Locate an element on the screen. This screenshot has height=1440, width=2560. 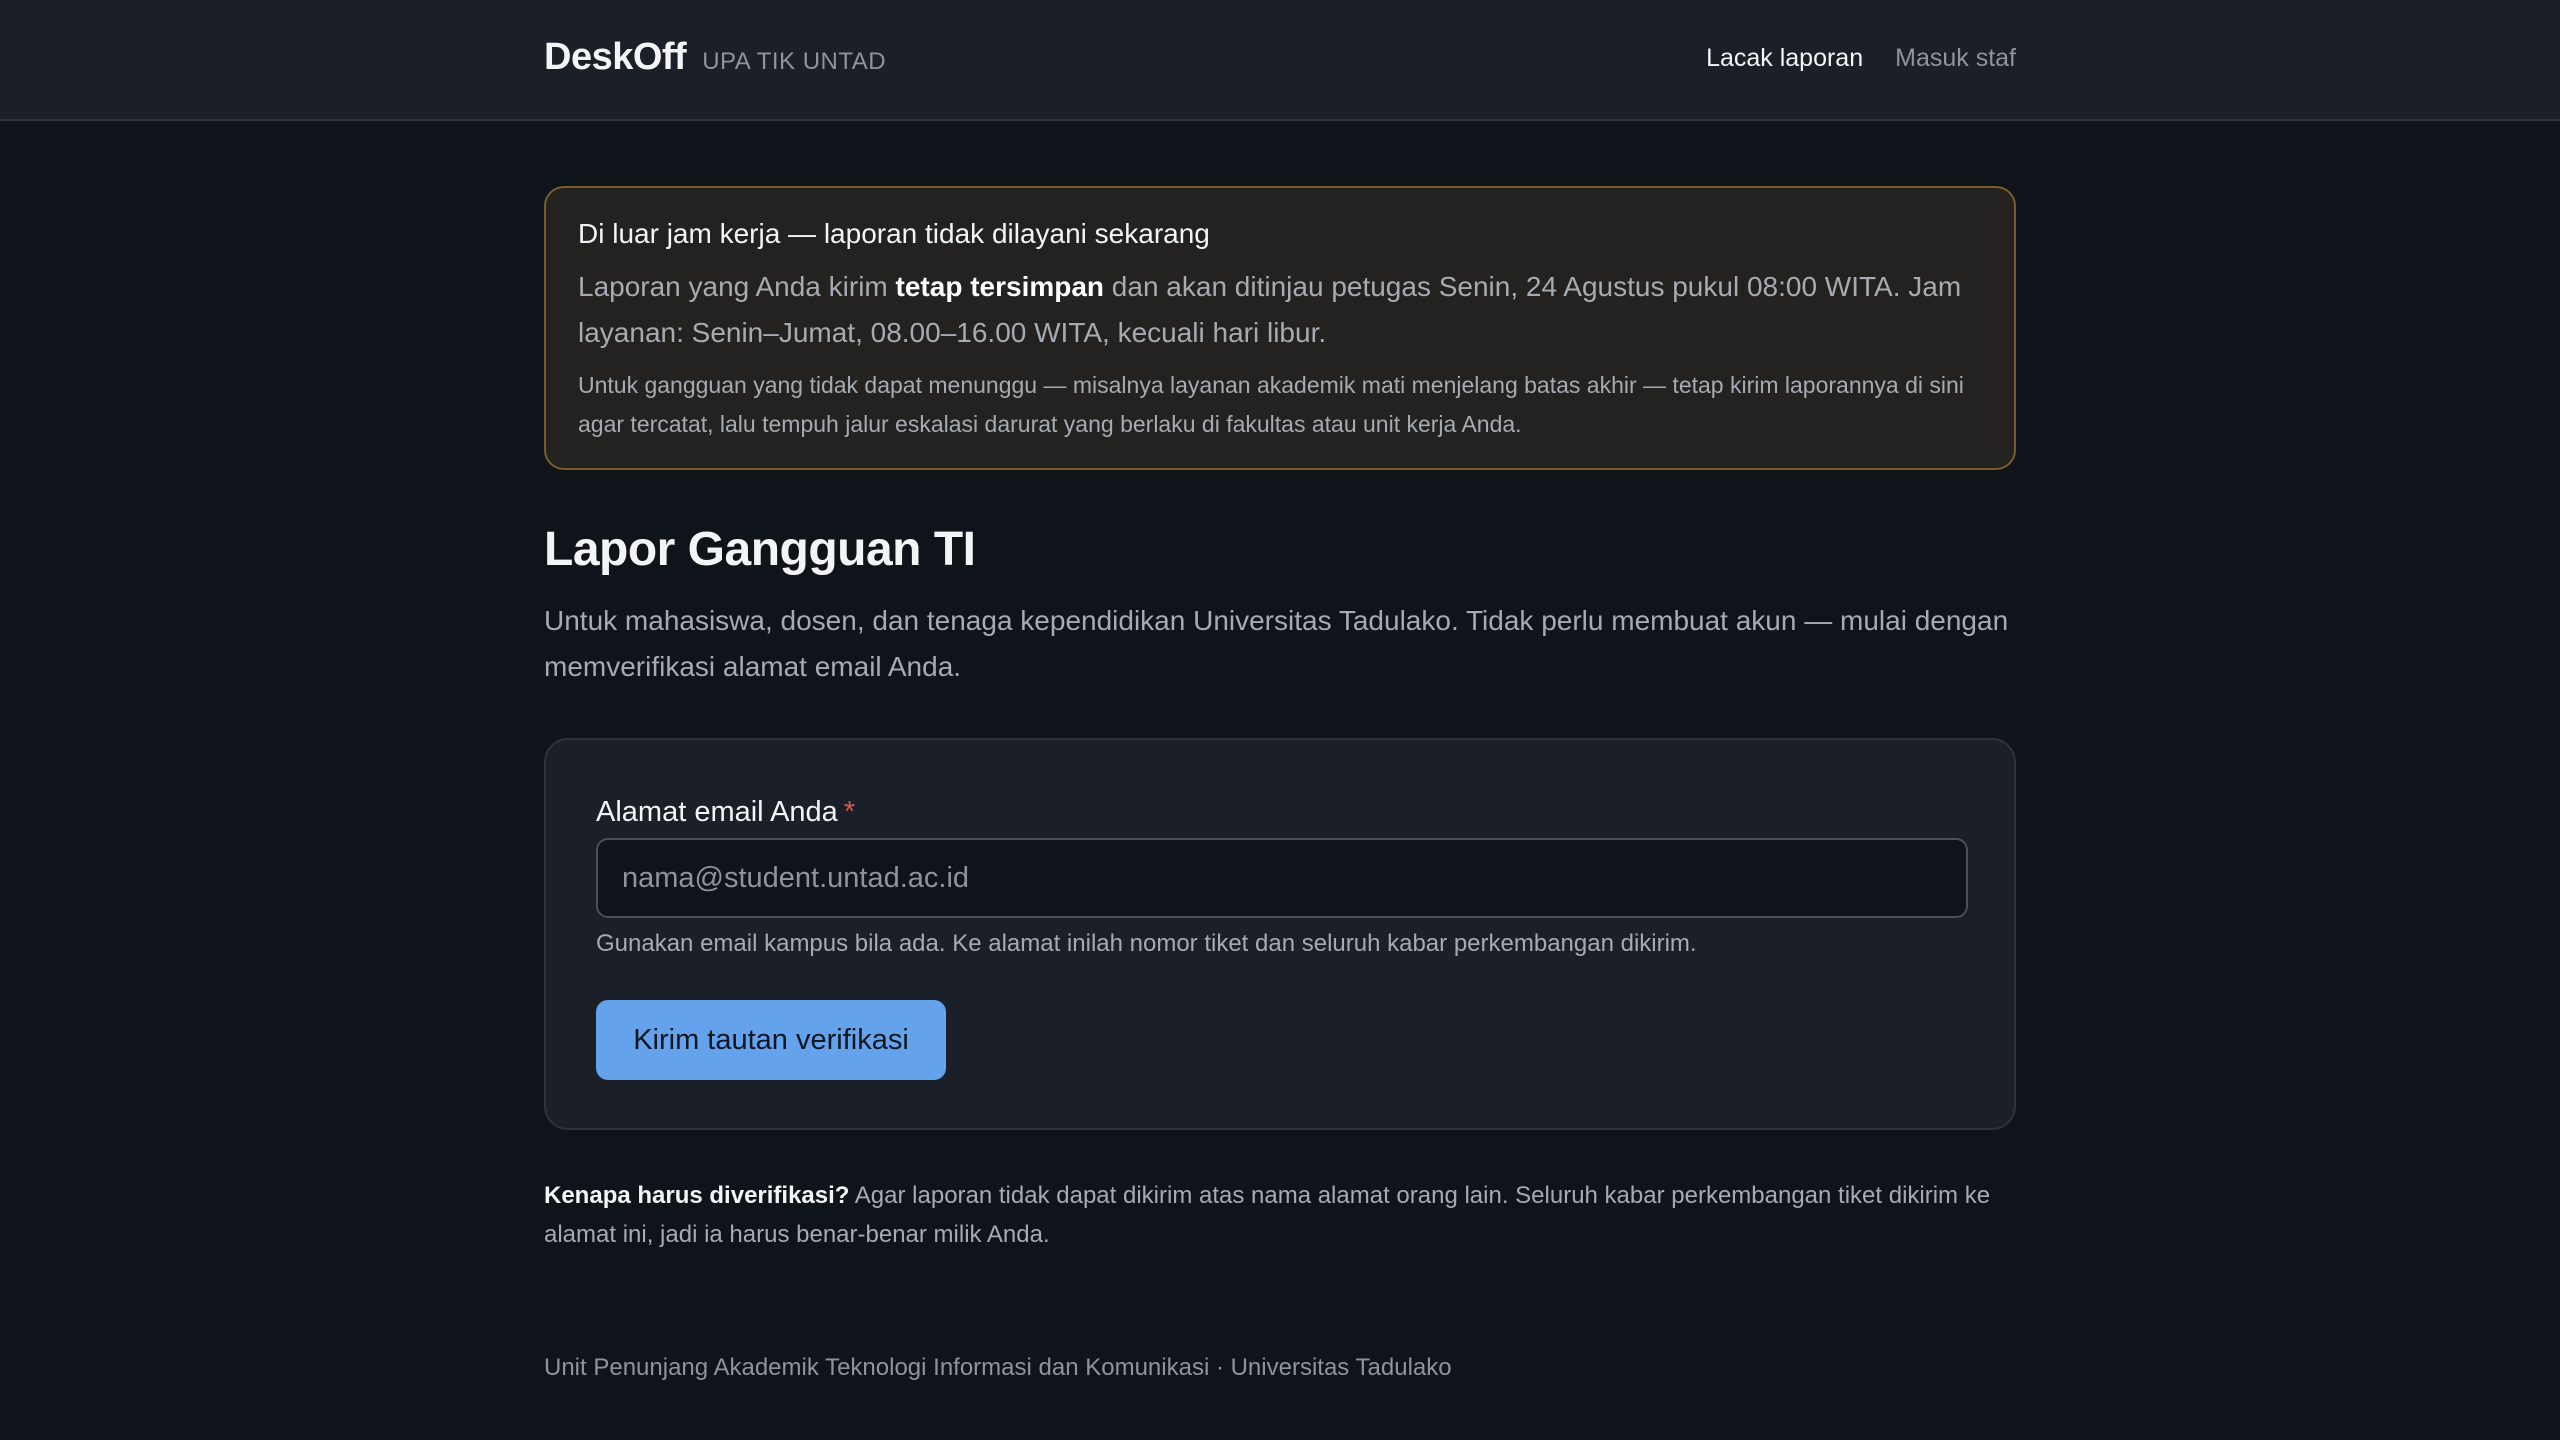
email-label-text: Alamat email Anda is located at coordinates (717, 812).